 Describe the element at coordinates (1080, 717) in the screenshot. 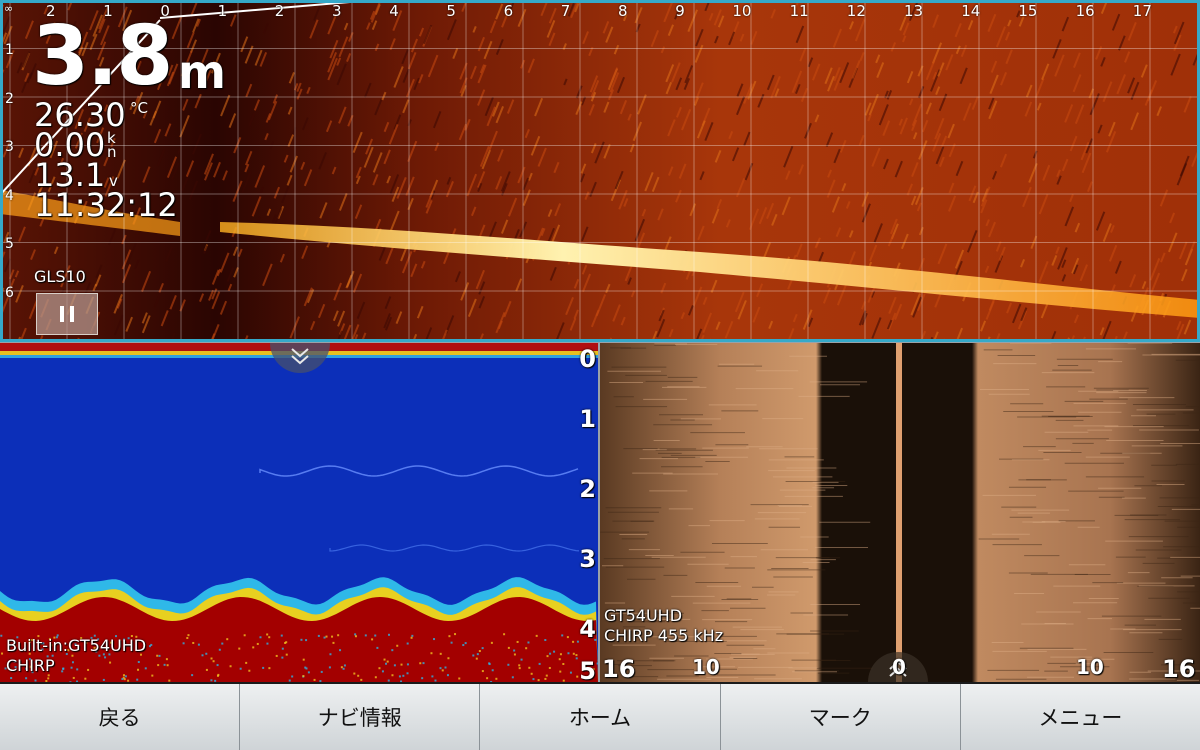

I see `menu-button: メニュー` at that location.